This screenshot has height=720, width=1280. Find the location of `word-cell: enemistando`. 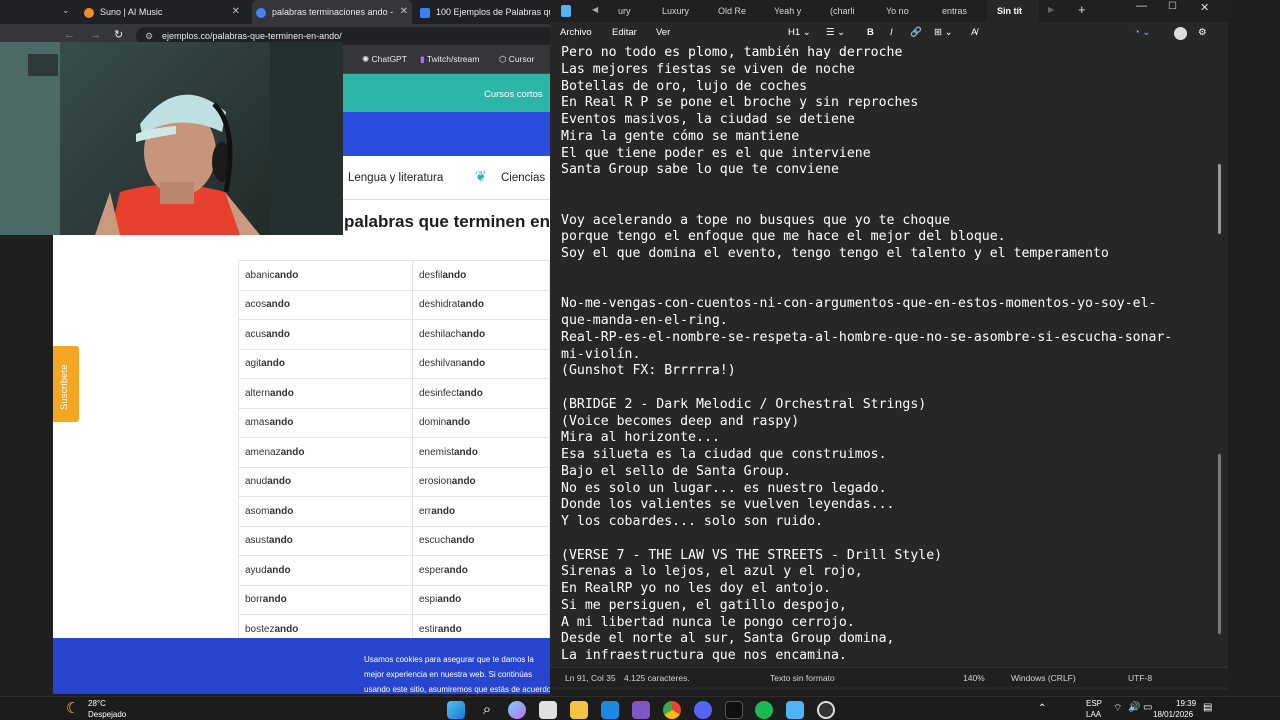

word-cell: enemistando is located at coordinates (480, 452).